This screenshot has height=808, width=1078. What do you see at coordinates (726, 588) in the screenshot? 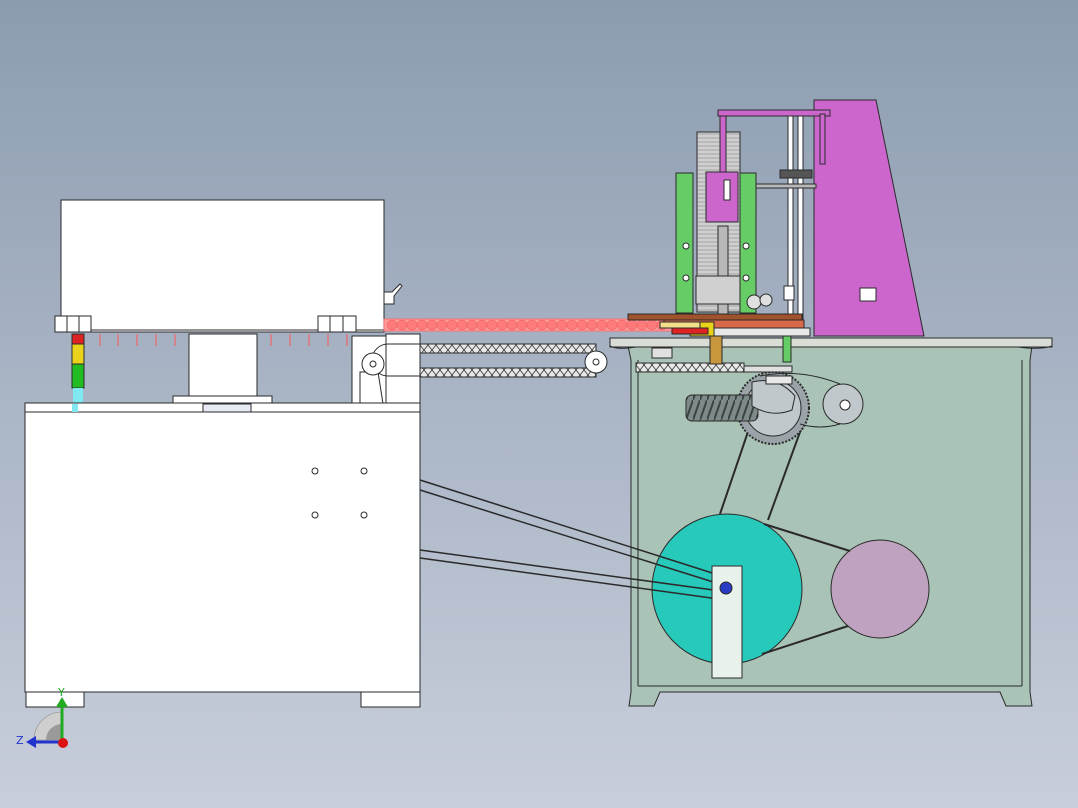
I see `crank-pin` at bounding box center [726, 588].